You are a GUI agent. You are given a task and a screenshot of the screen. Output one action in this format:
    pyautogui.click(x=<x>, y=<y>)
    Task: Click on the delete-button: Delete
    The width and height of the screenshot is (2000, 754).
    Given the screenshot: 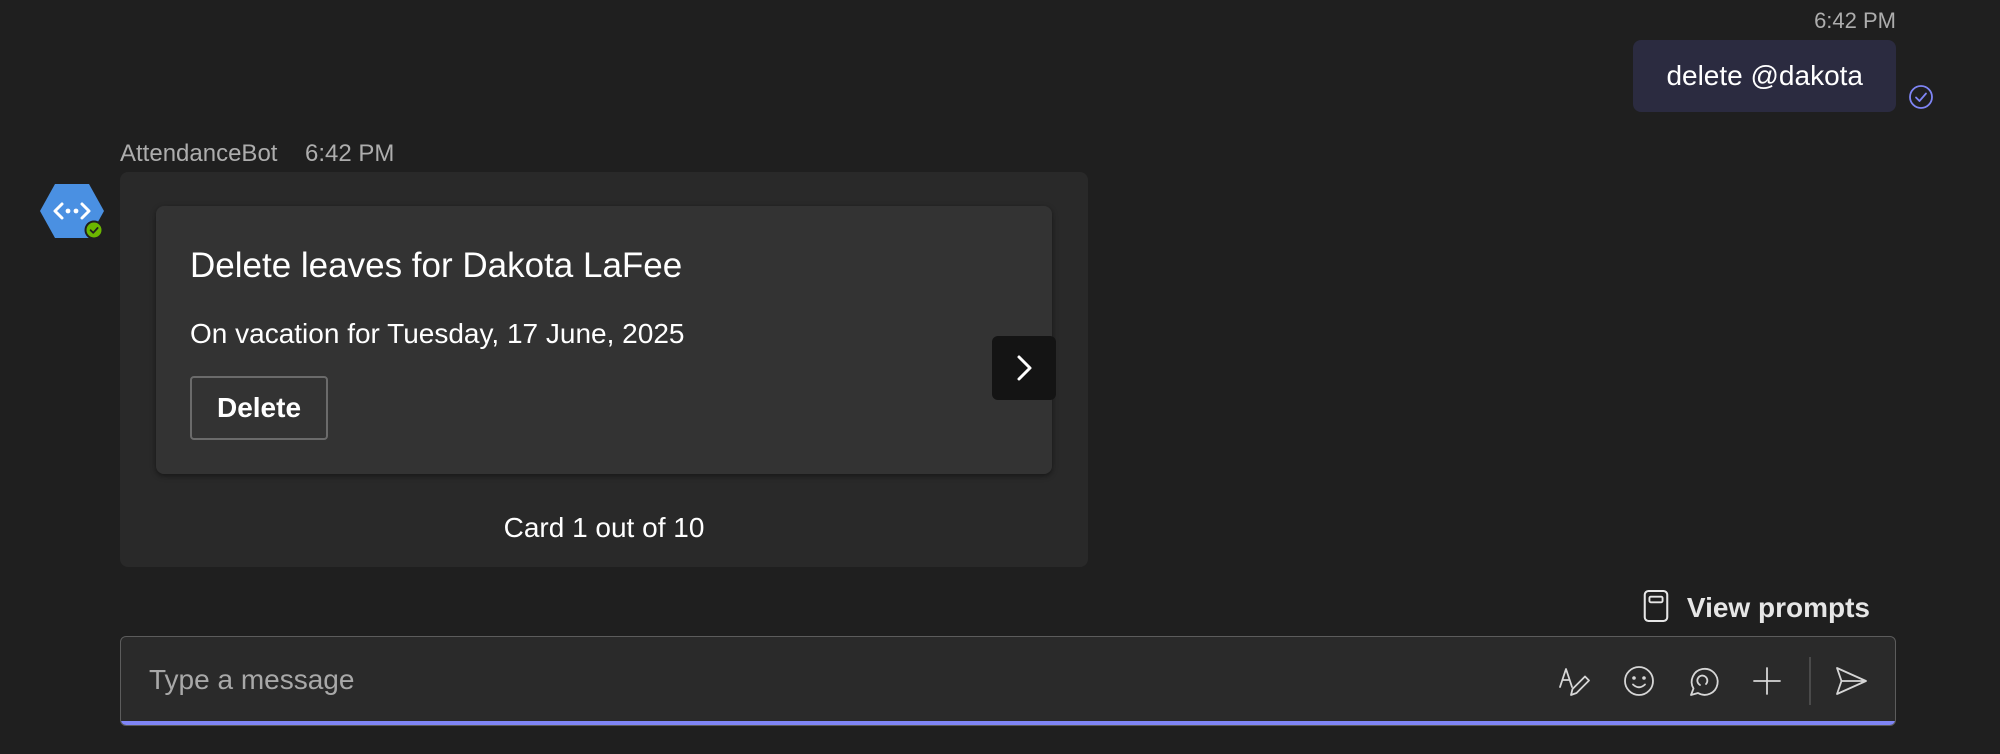 What is the action you would take?
    pyautogui.click(x=259, y=408)
    